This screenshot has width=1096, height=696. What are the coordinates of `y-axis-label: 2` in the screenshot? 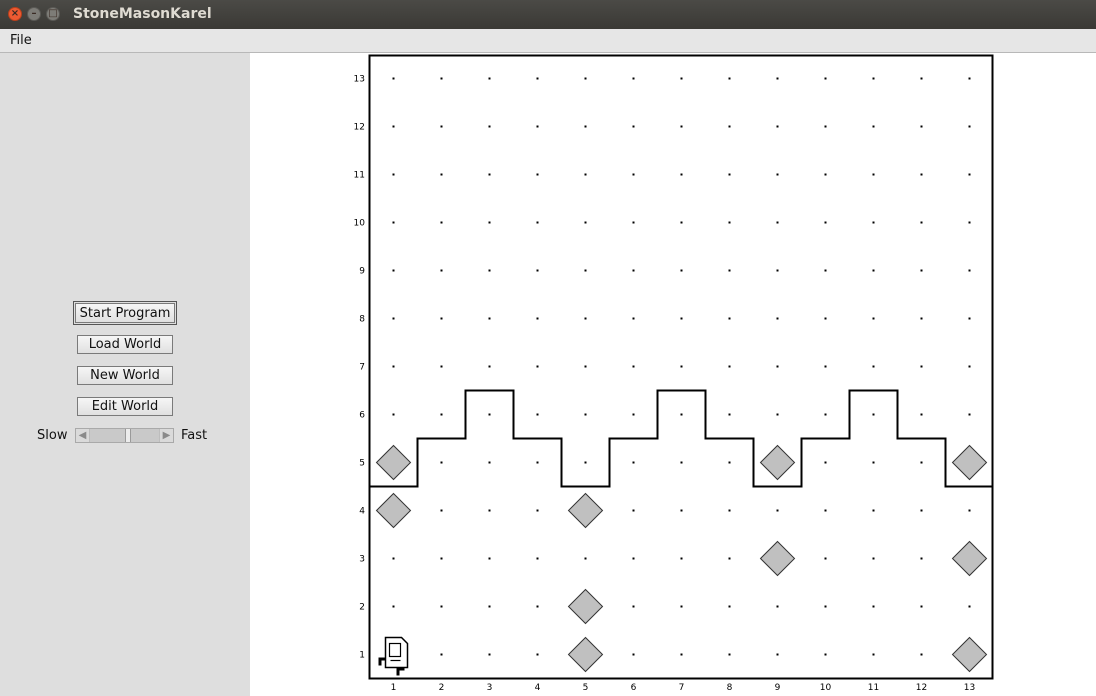 It's located at (362, 608).